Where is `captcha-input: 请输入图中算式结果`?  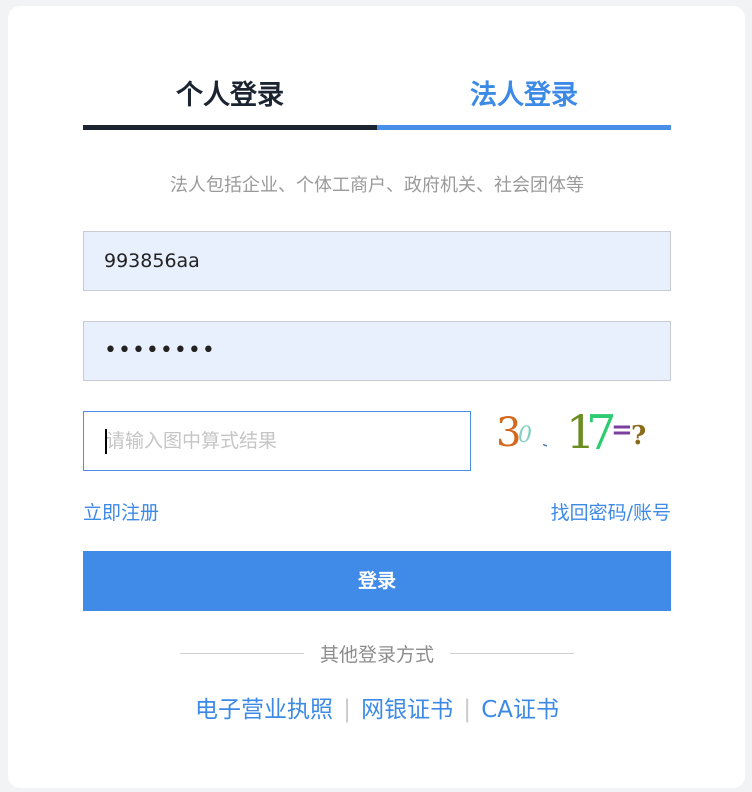
captcha-input: 请输入图中算式结果 is located at coordinates (277, 441).